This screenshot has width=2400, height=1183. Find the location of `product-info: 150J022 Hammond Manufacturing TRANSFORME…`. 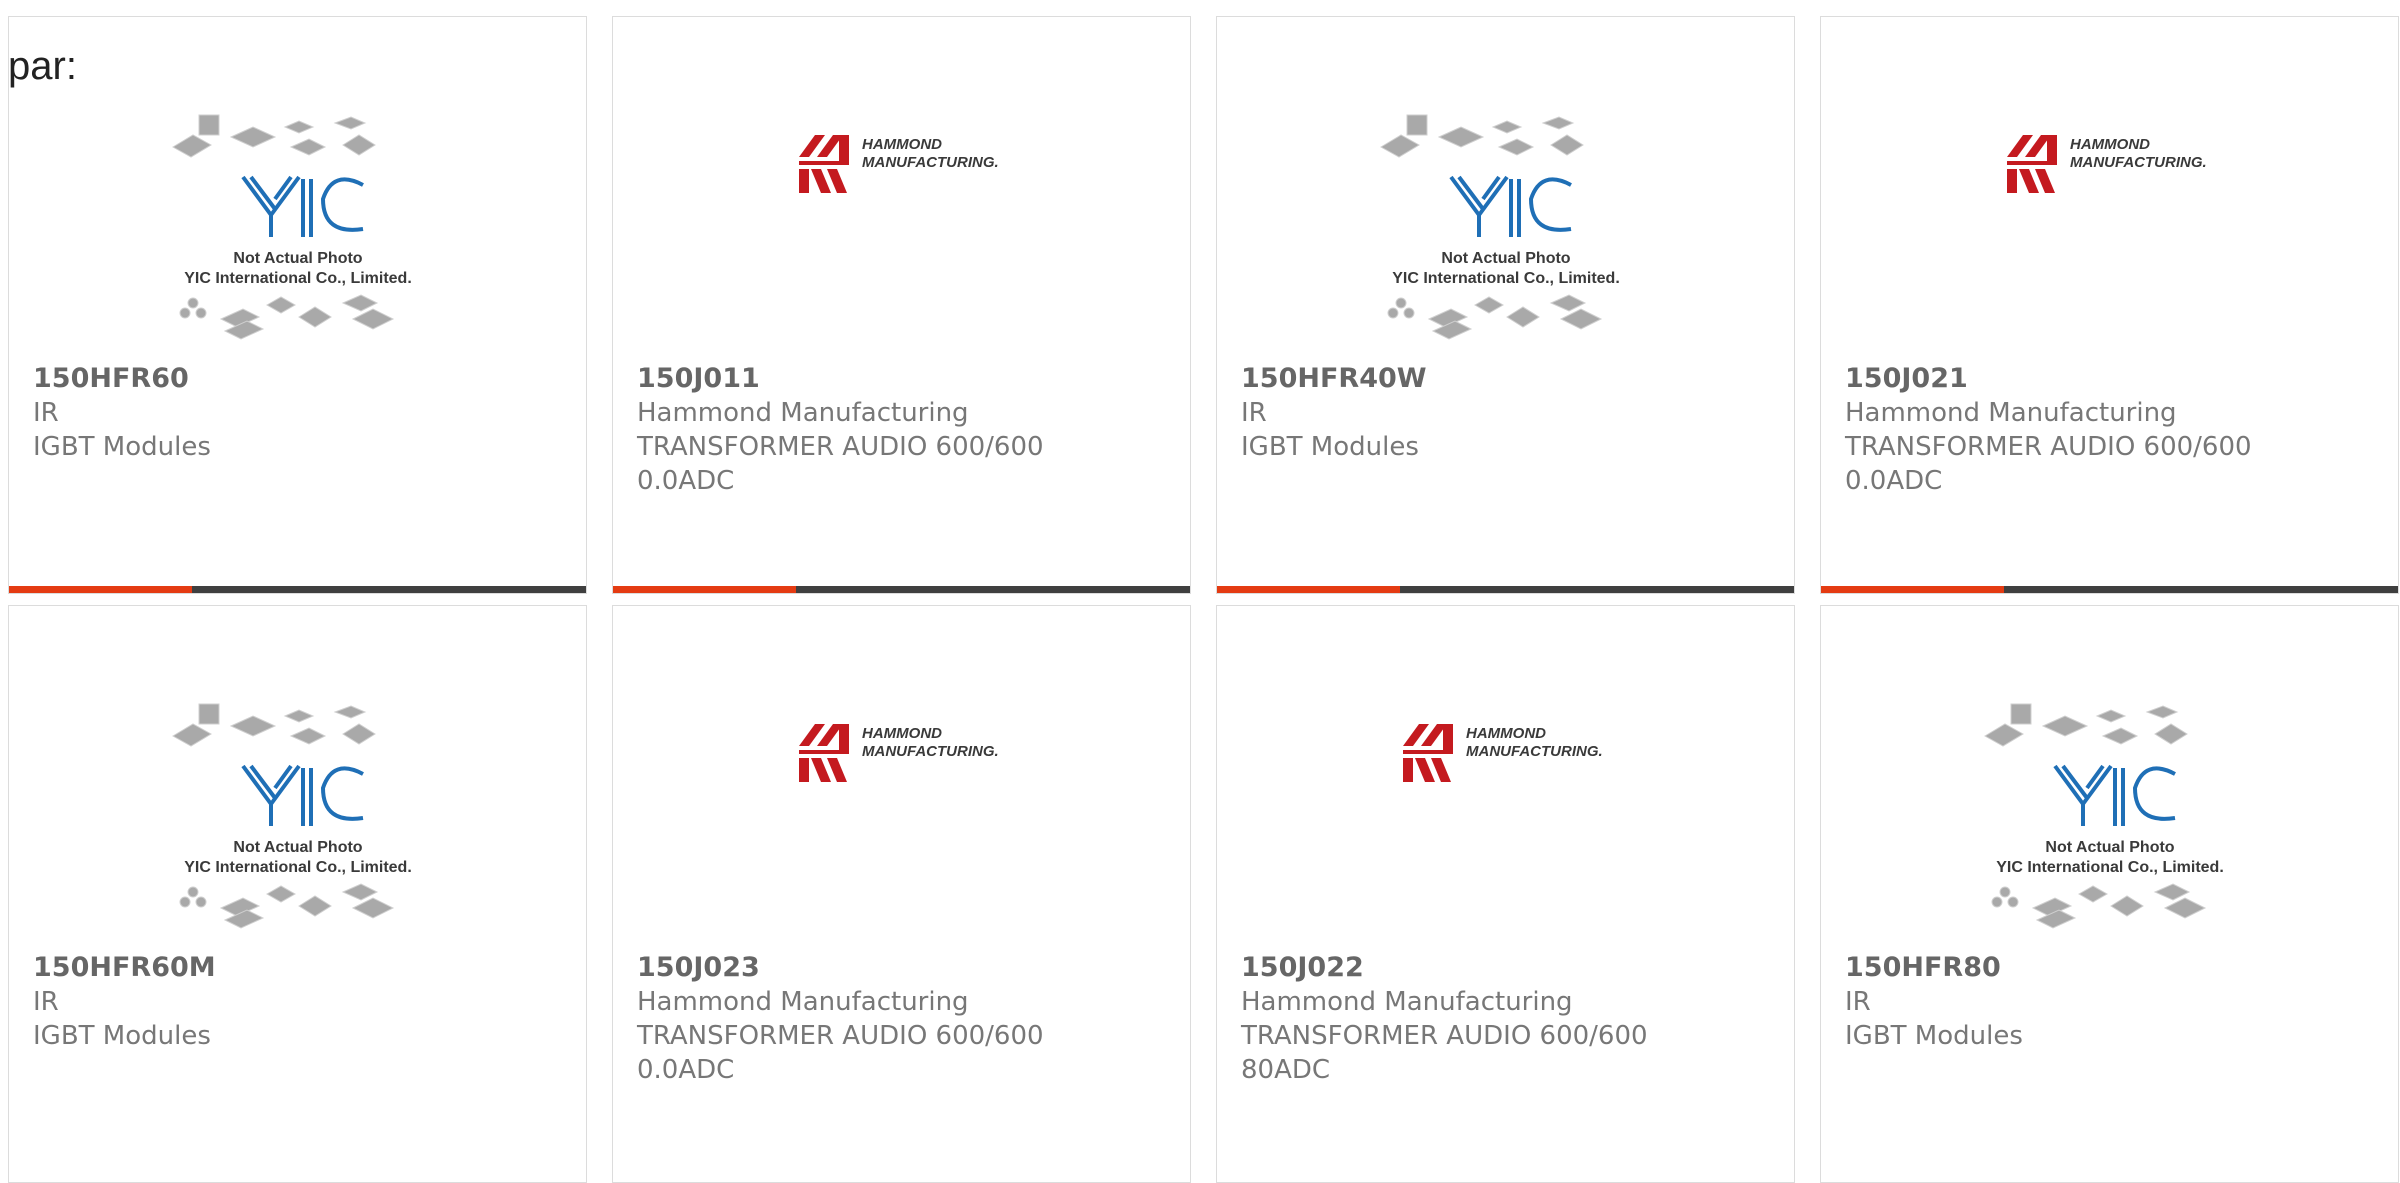

product-info: 150J022 Hammond Manufacturing TRANSFORME… is located at coordinates (1509, 1019).